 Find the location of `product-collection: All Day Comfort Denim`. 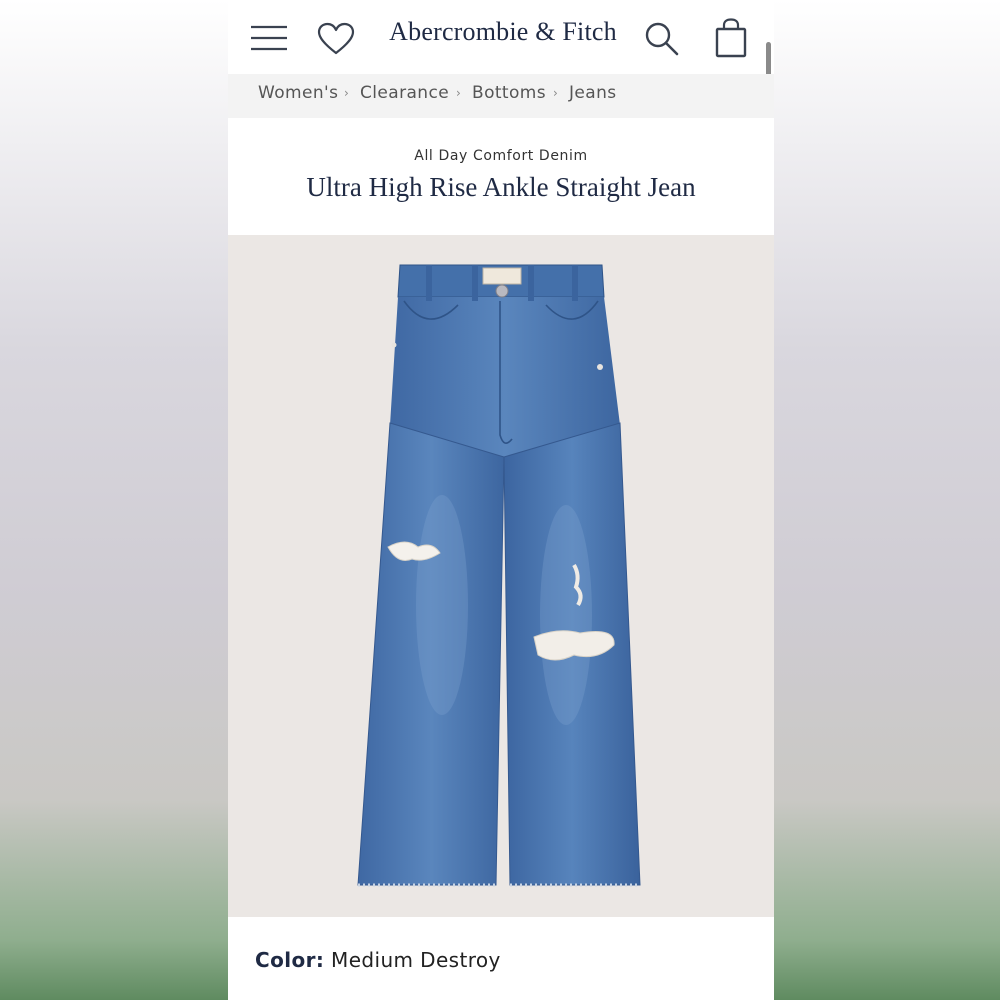

product-collection: All Day Comfort Denim is located at coordinates (501, 156).